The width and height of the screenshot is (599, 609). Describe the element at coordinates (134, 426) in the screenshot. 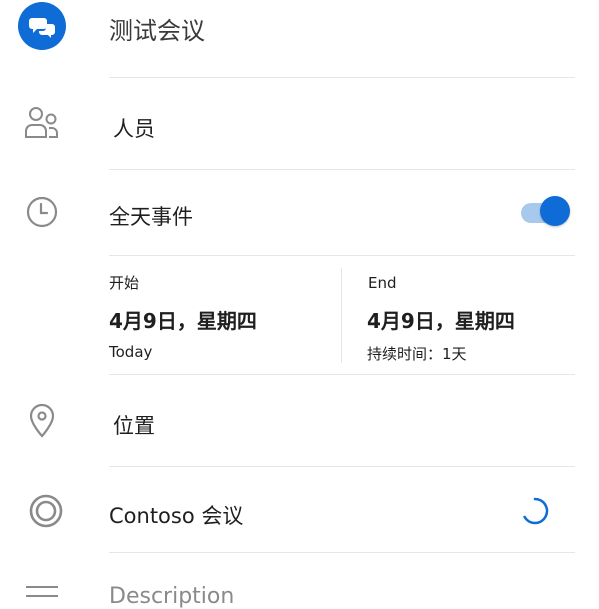

I see `location-label: 位置` at that location.